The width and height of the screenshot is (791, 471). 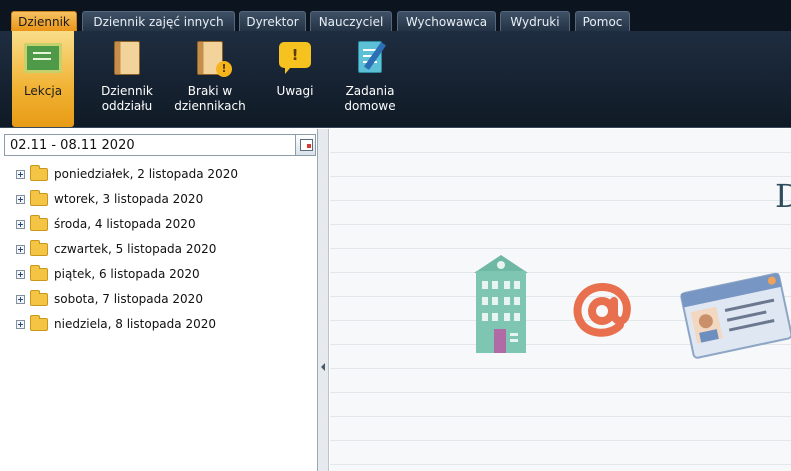 I want to click on exclamation-bubble-icon: !, so click(x=295, y=59).